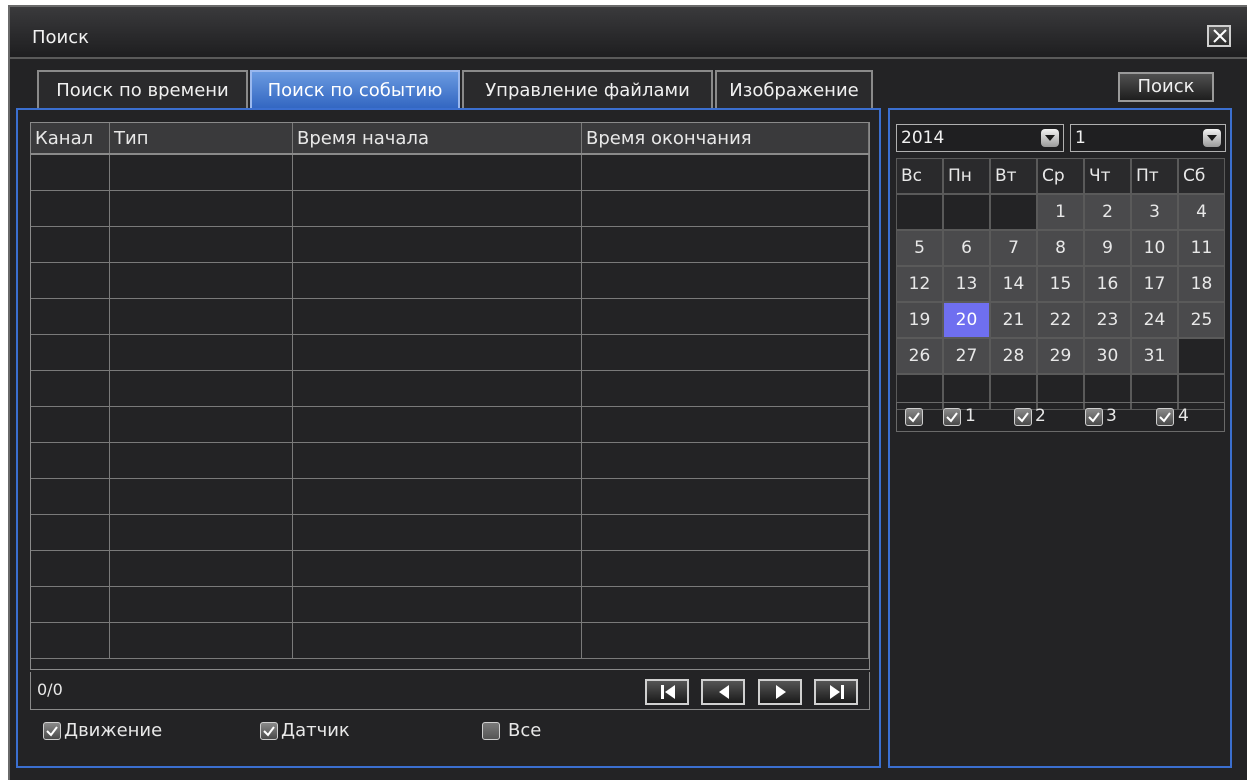  What do you see at coordinates (1154, 356) in the screenshot?
I see `calendar-day: 31` at bounding box center [1154, 356].